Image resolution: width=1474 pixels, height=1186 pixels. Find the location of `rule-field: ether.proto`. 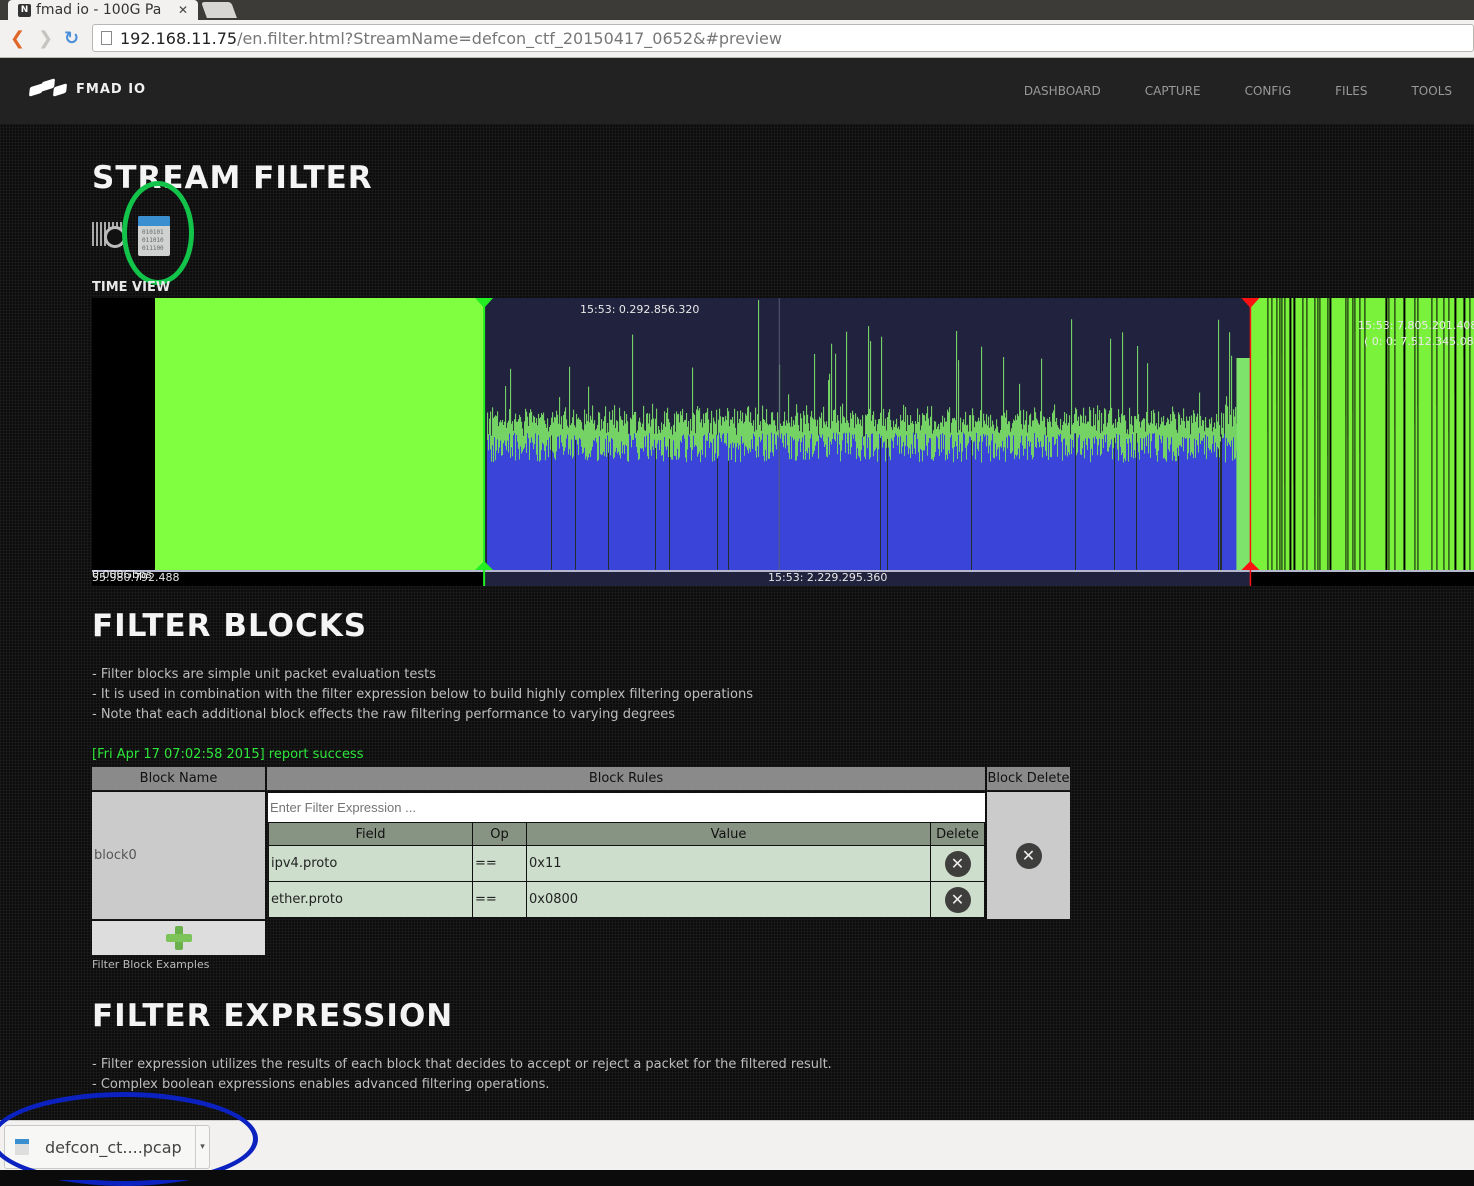

rule-field: ether.proto is located at coordinates (370, 899).